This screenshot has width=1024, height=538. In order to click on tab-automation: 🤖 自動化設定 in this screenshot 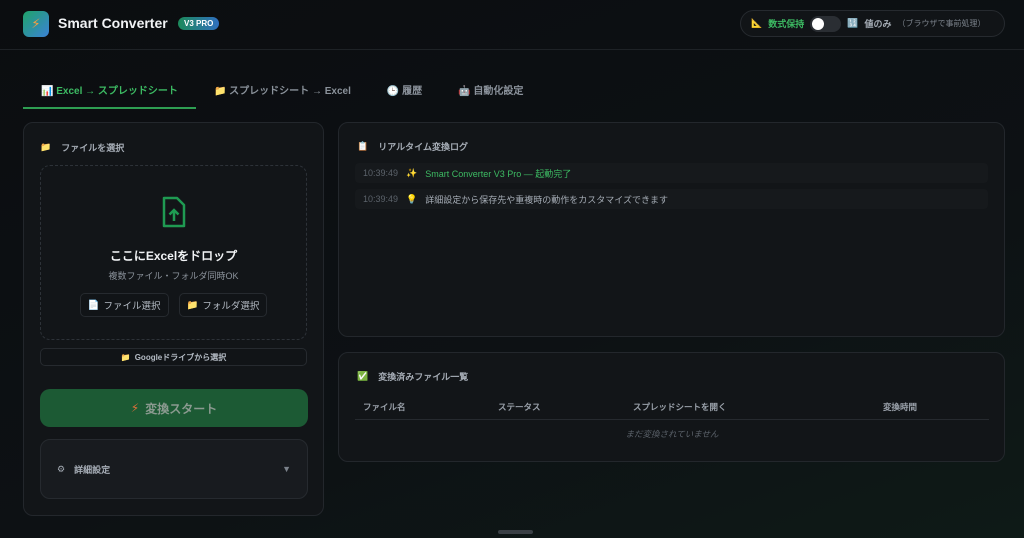, I will do `click(490, 93)`.